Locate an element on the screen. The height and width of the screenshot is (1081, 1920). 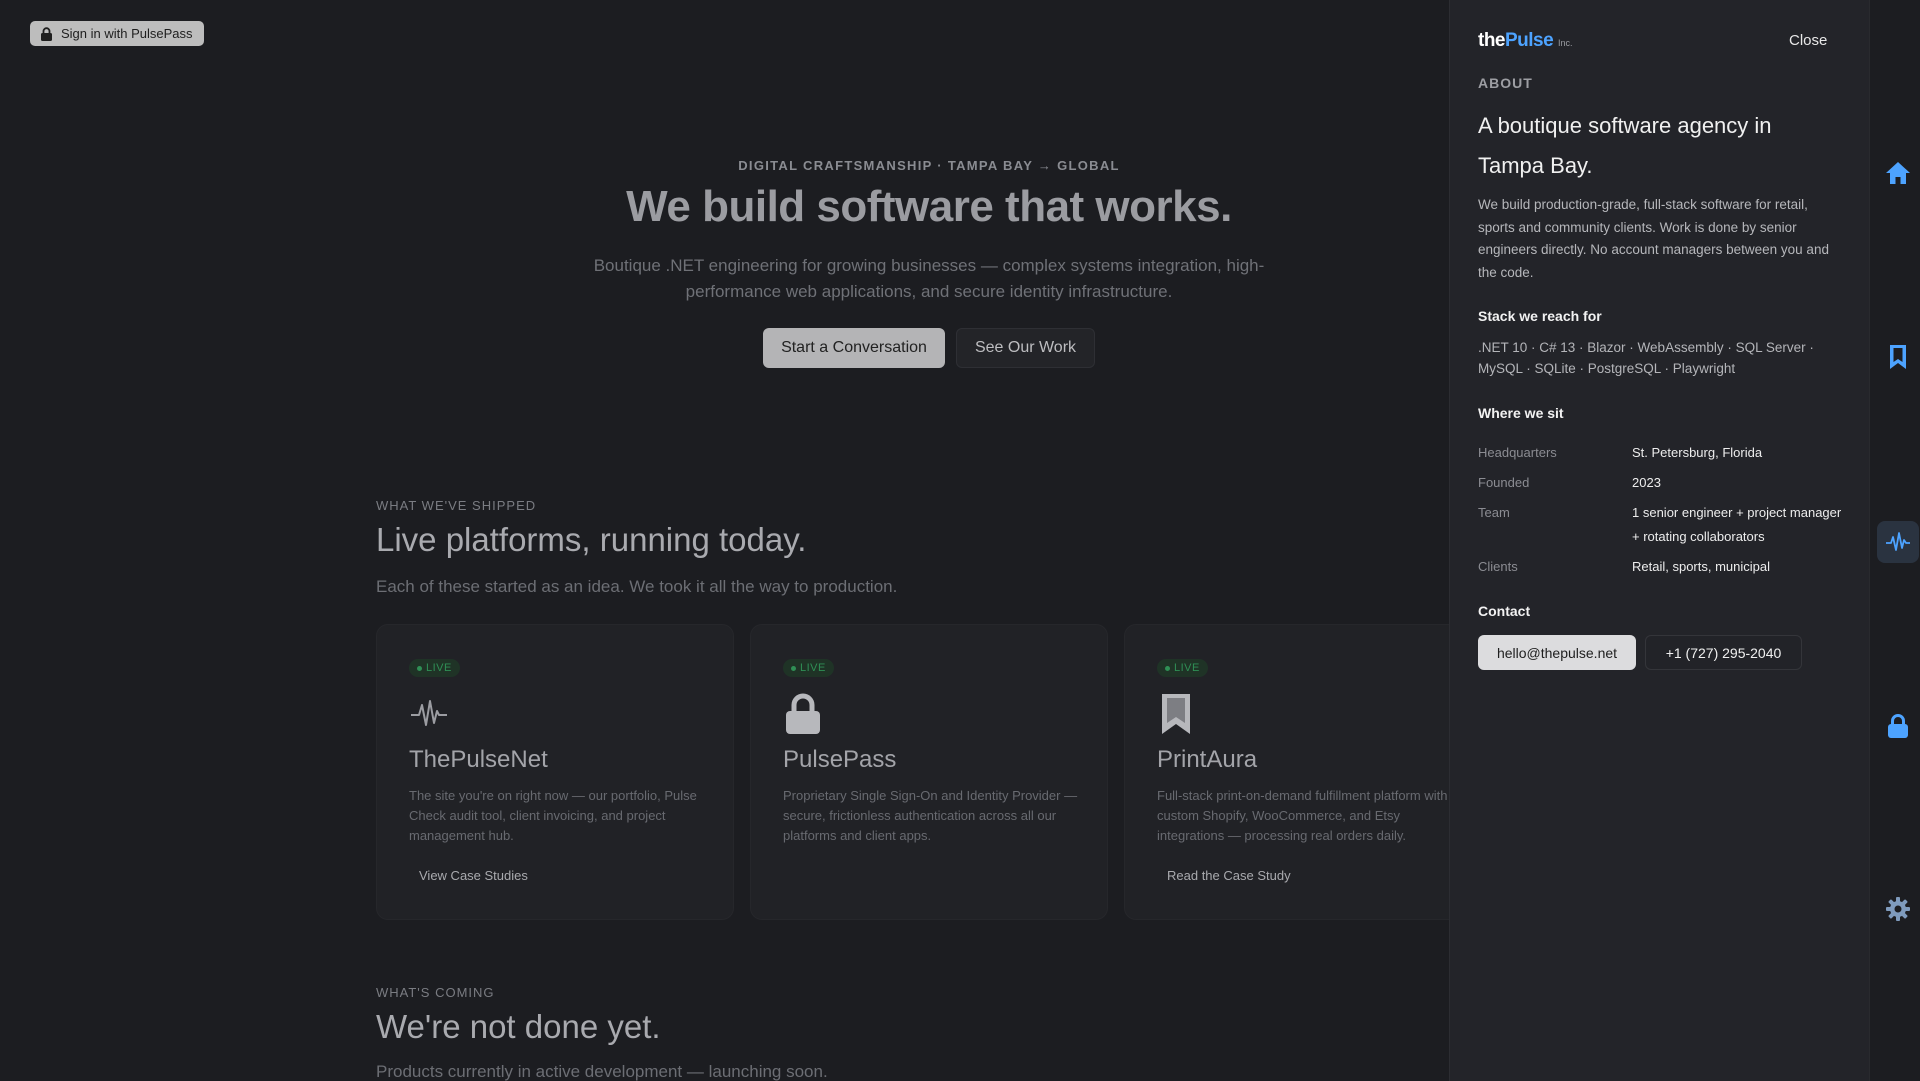
fact-value: St. Petersburg, Florida is located at coordinates (1697, 452).